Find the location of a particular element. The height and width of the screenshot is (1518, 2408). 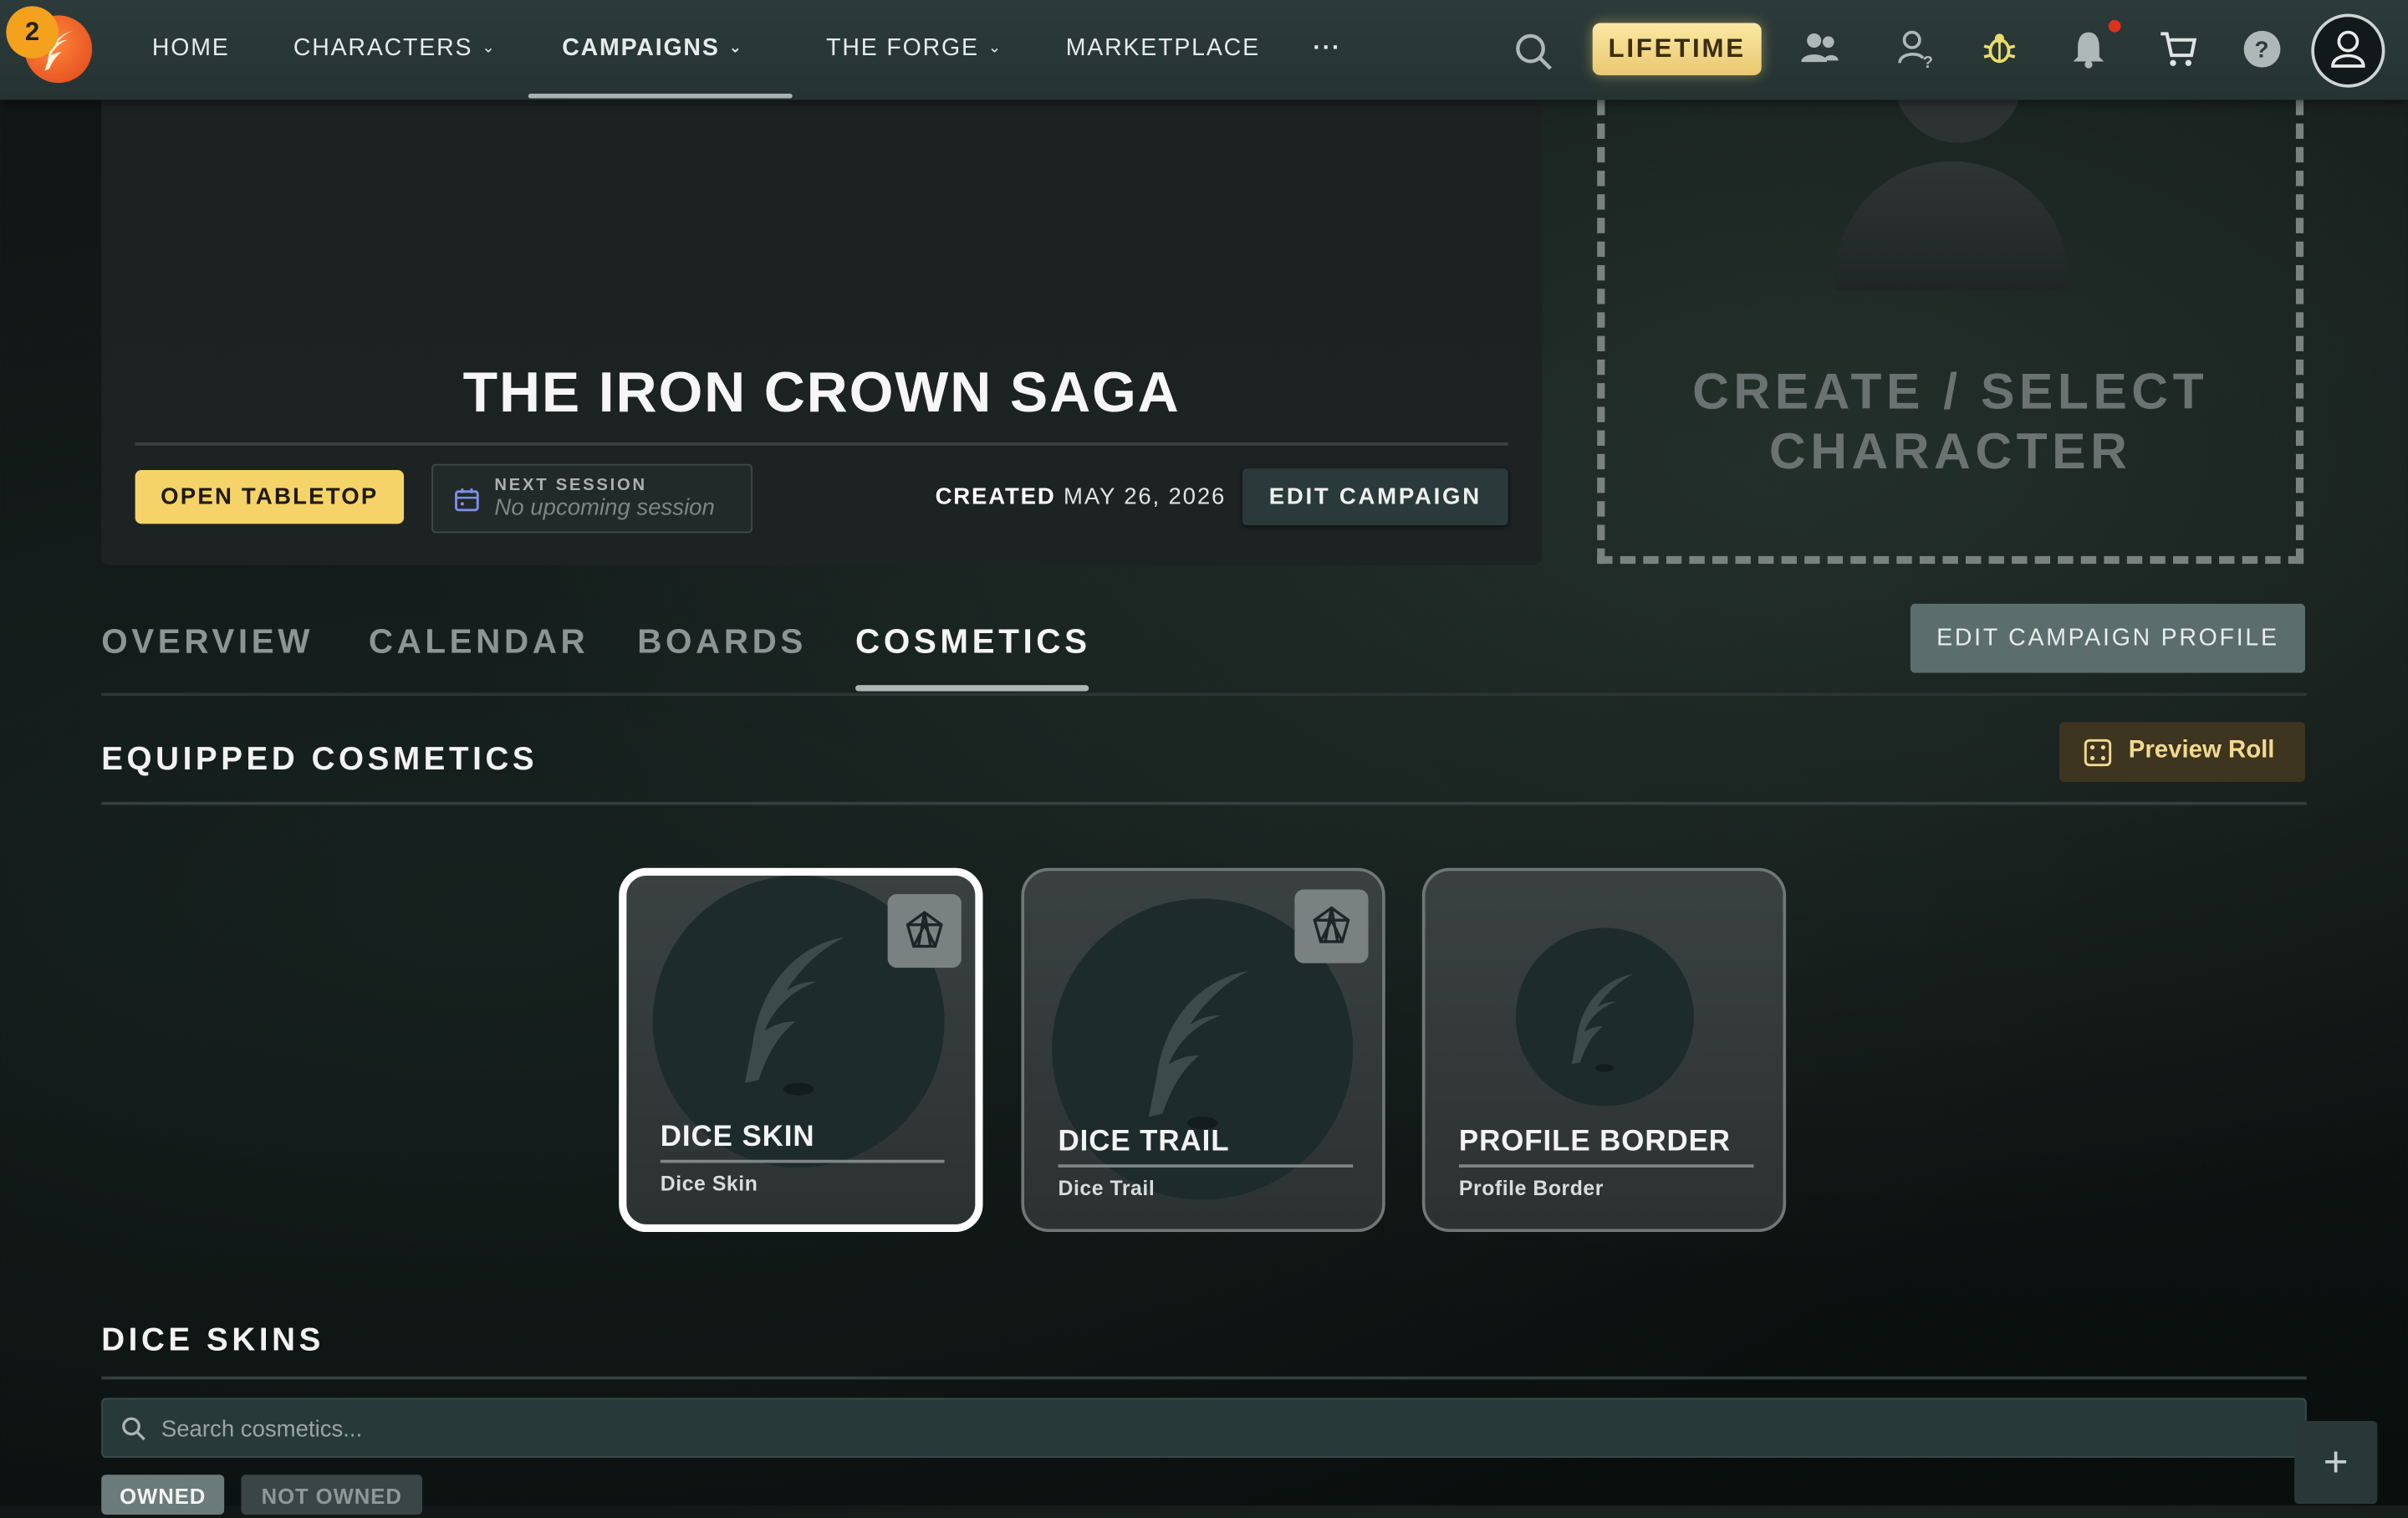

unread-indicator-dot is located at coordinates (2115, 26).